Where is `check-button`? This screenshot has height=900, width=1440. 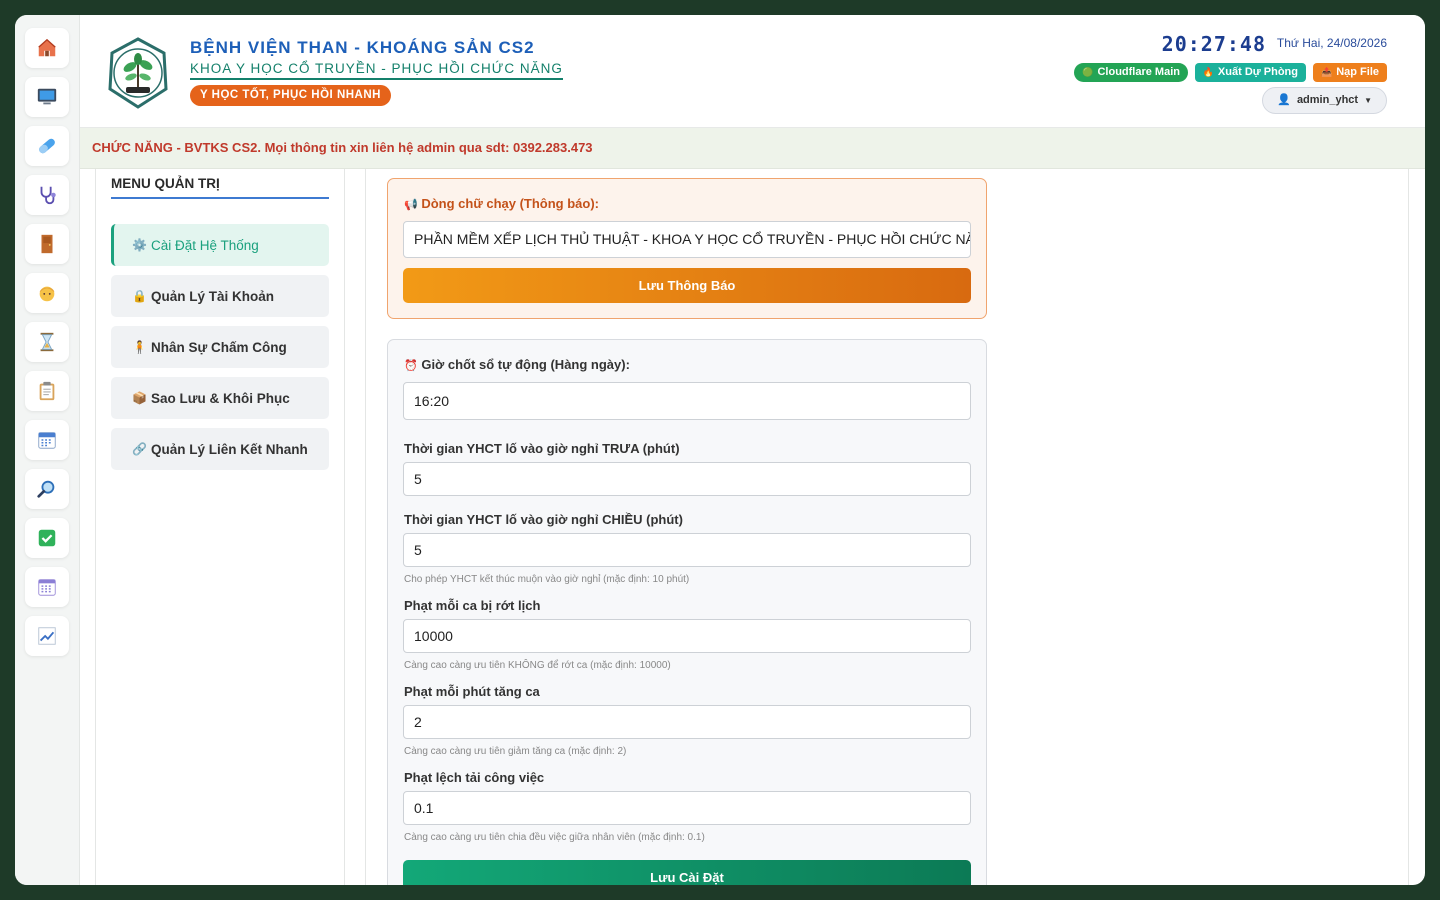 check-button is located at coordinates (47, 538).